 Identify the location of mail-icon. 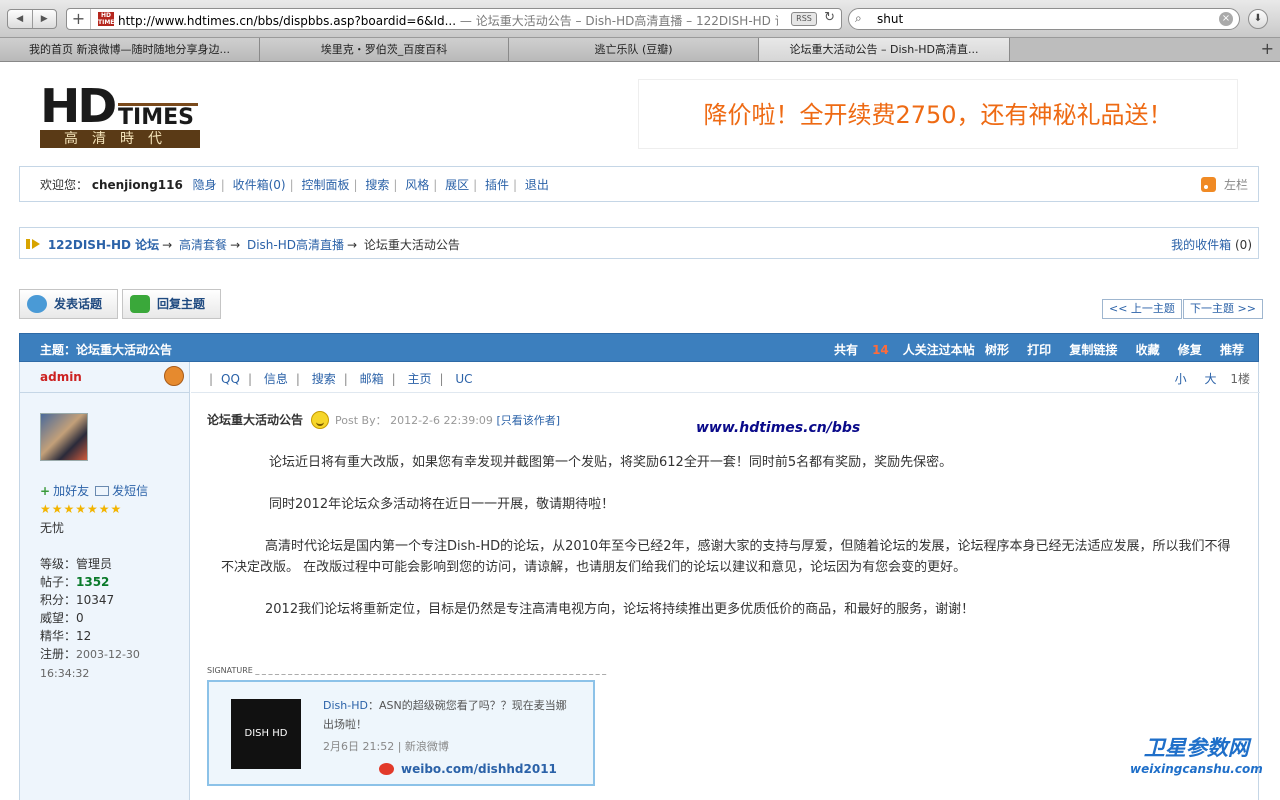
(102, 491).